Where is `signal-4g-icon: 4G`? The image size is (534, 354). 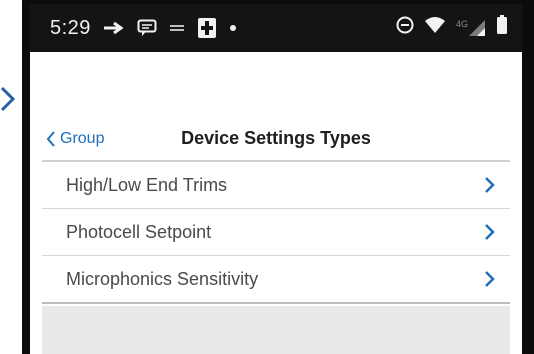
signal-4g-icon: 4G is located at coordinates (471, 28).